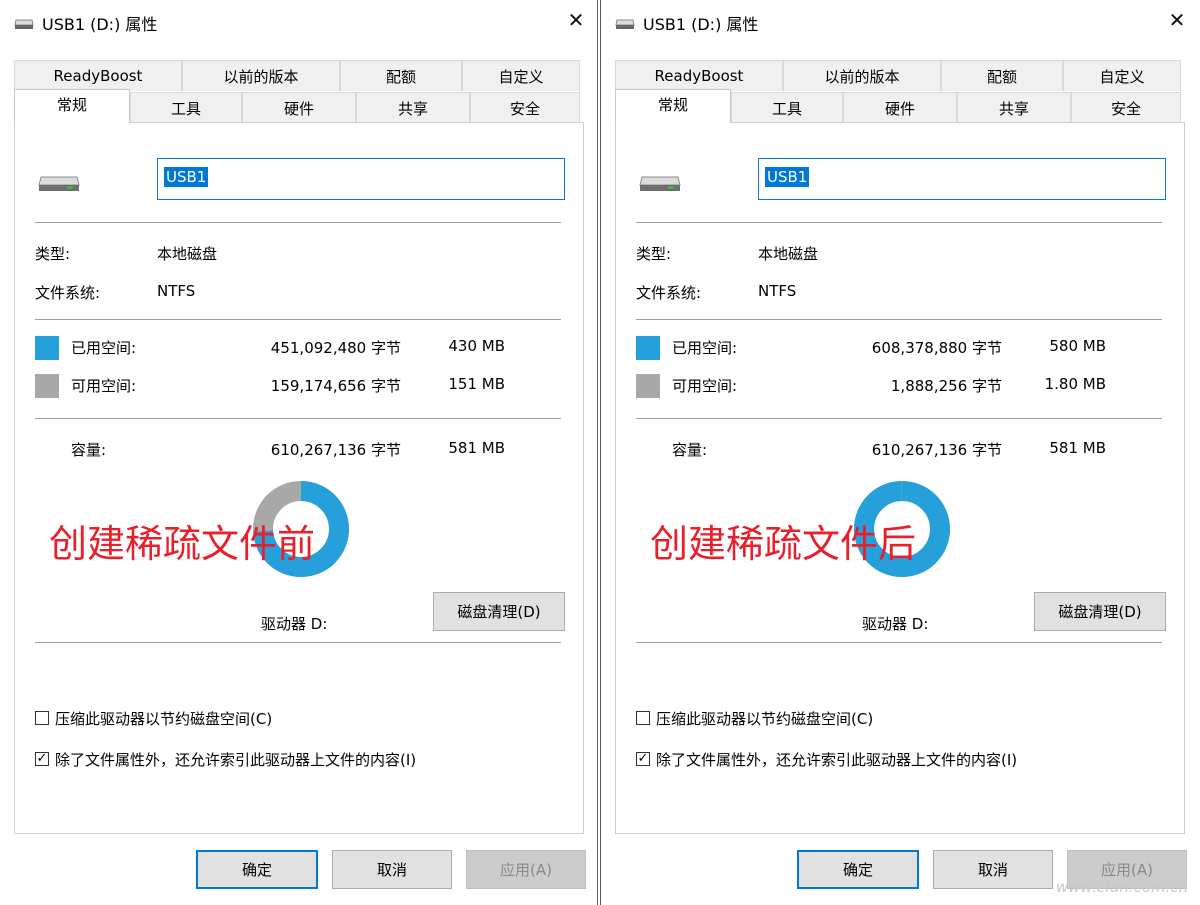  Describe the element at coordinates (526, 869) in the screenshot. I see `apply-button: 应用(A)` at that location.